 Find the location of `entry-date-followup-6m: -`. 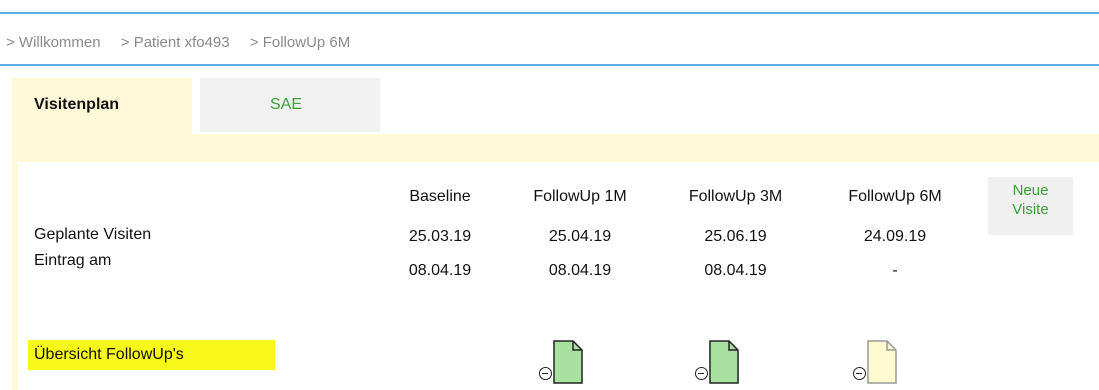

entry-date-followup-6m: - is located at coordinates (895, 270).